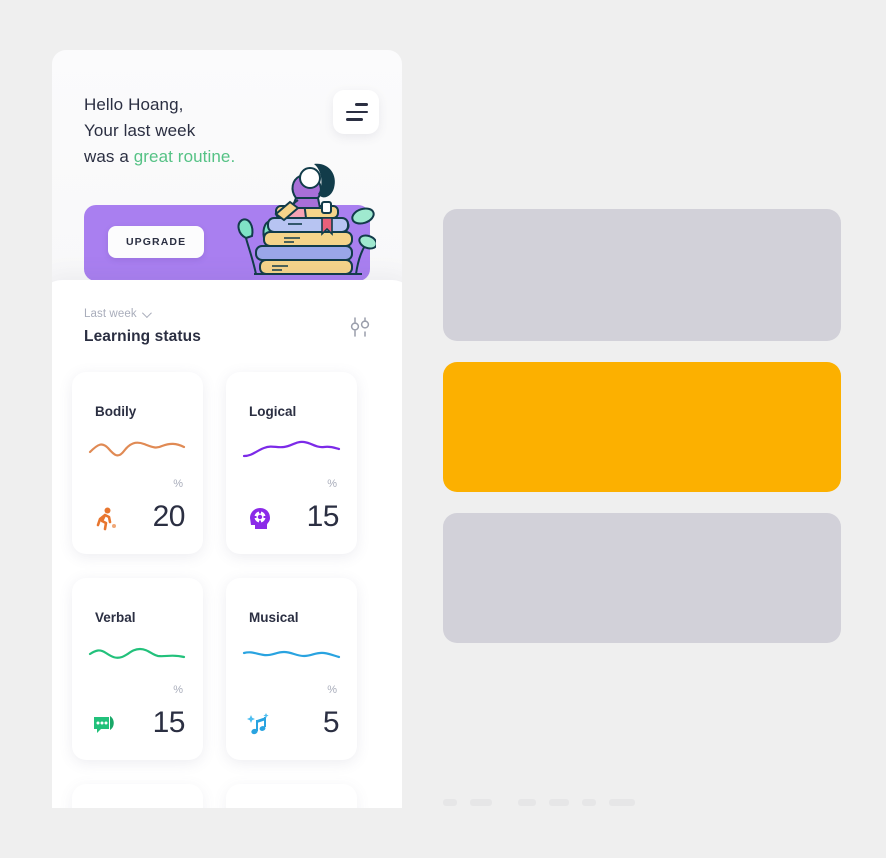  I want to click on running-person-icon, so click(106, 519).